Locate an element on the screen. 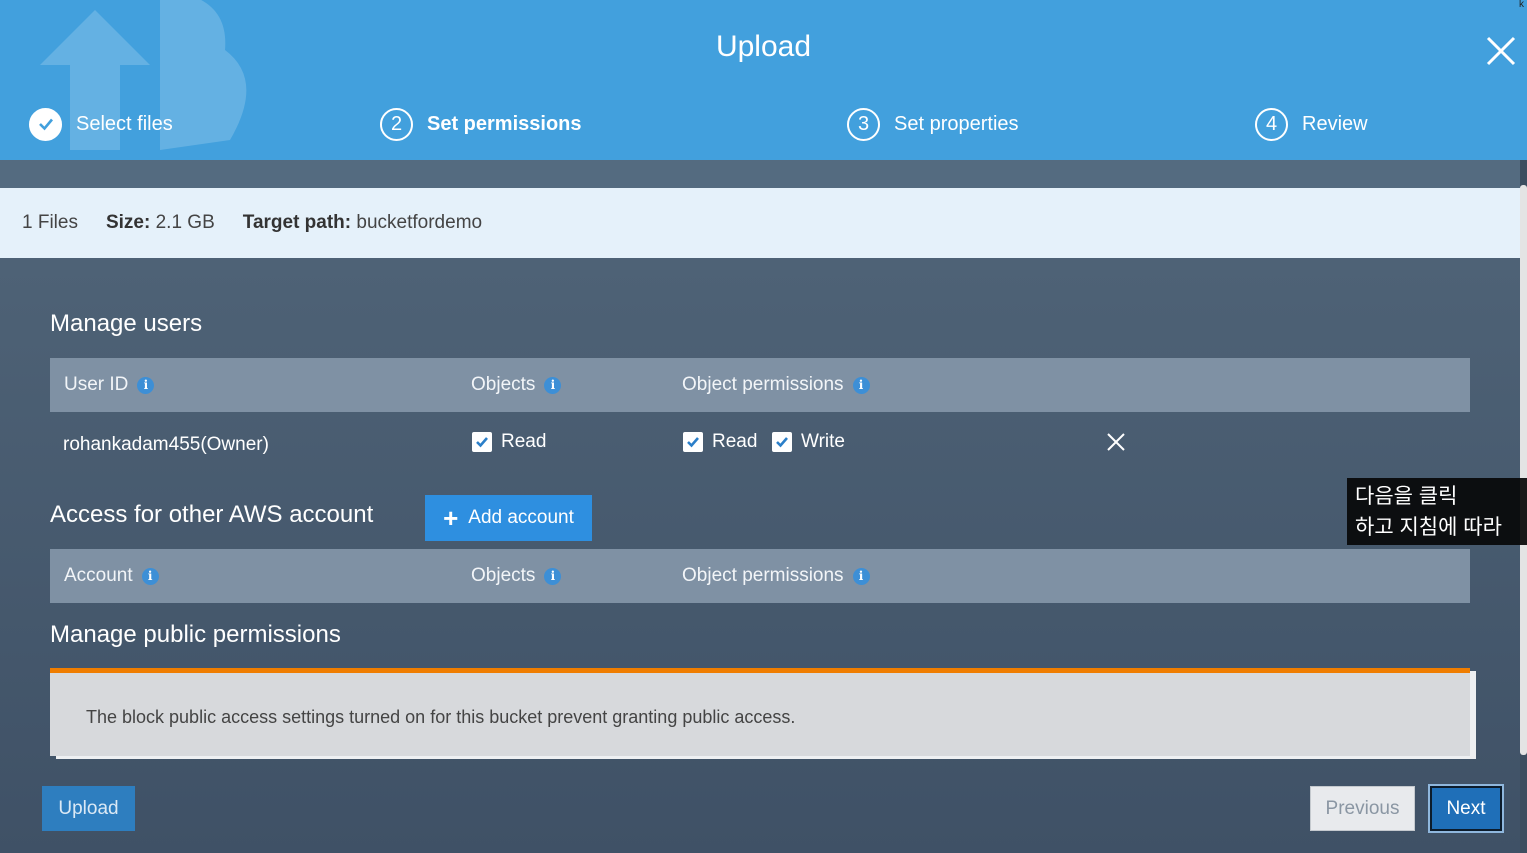  col-user-id: User ID i is located at coordinates (109, 385).